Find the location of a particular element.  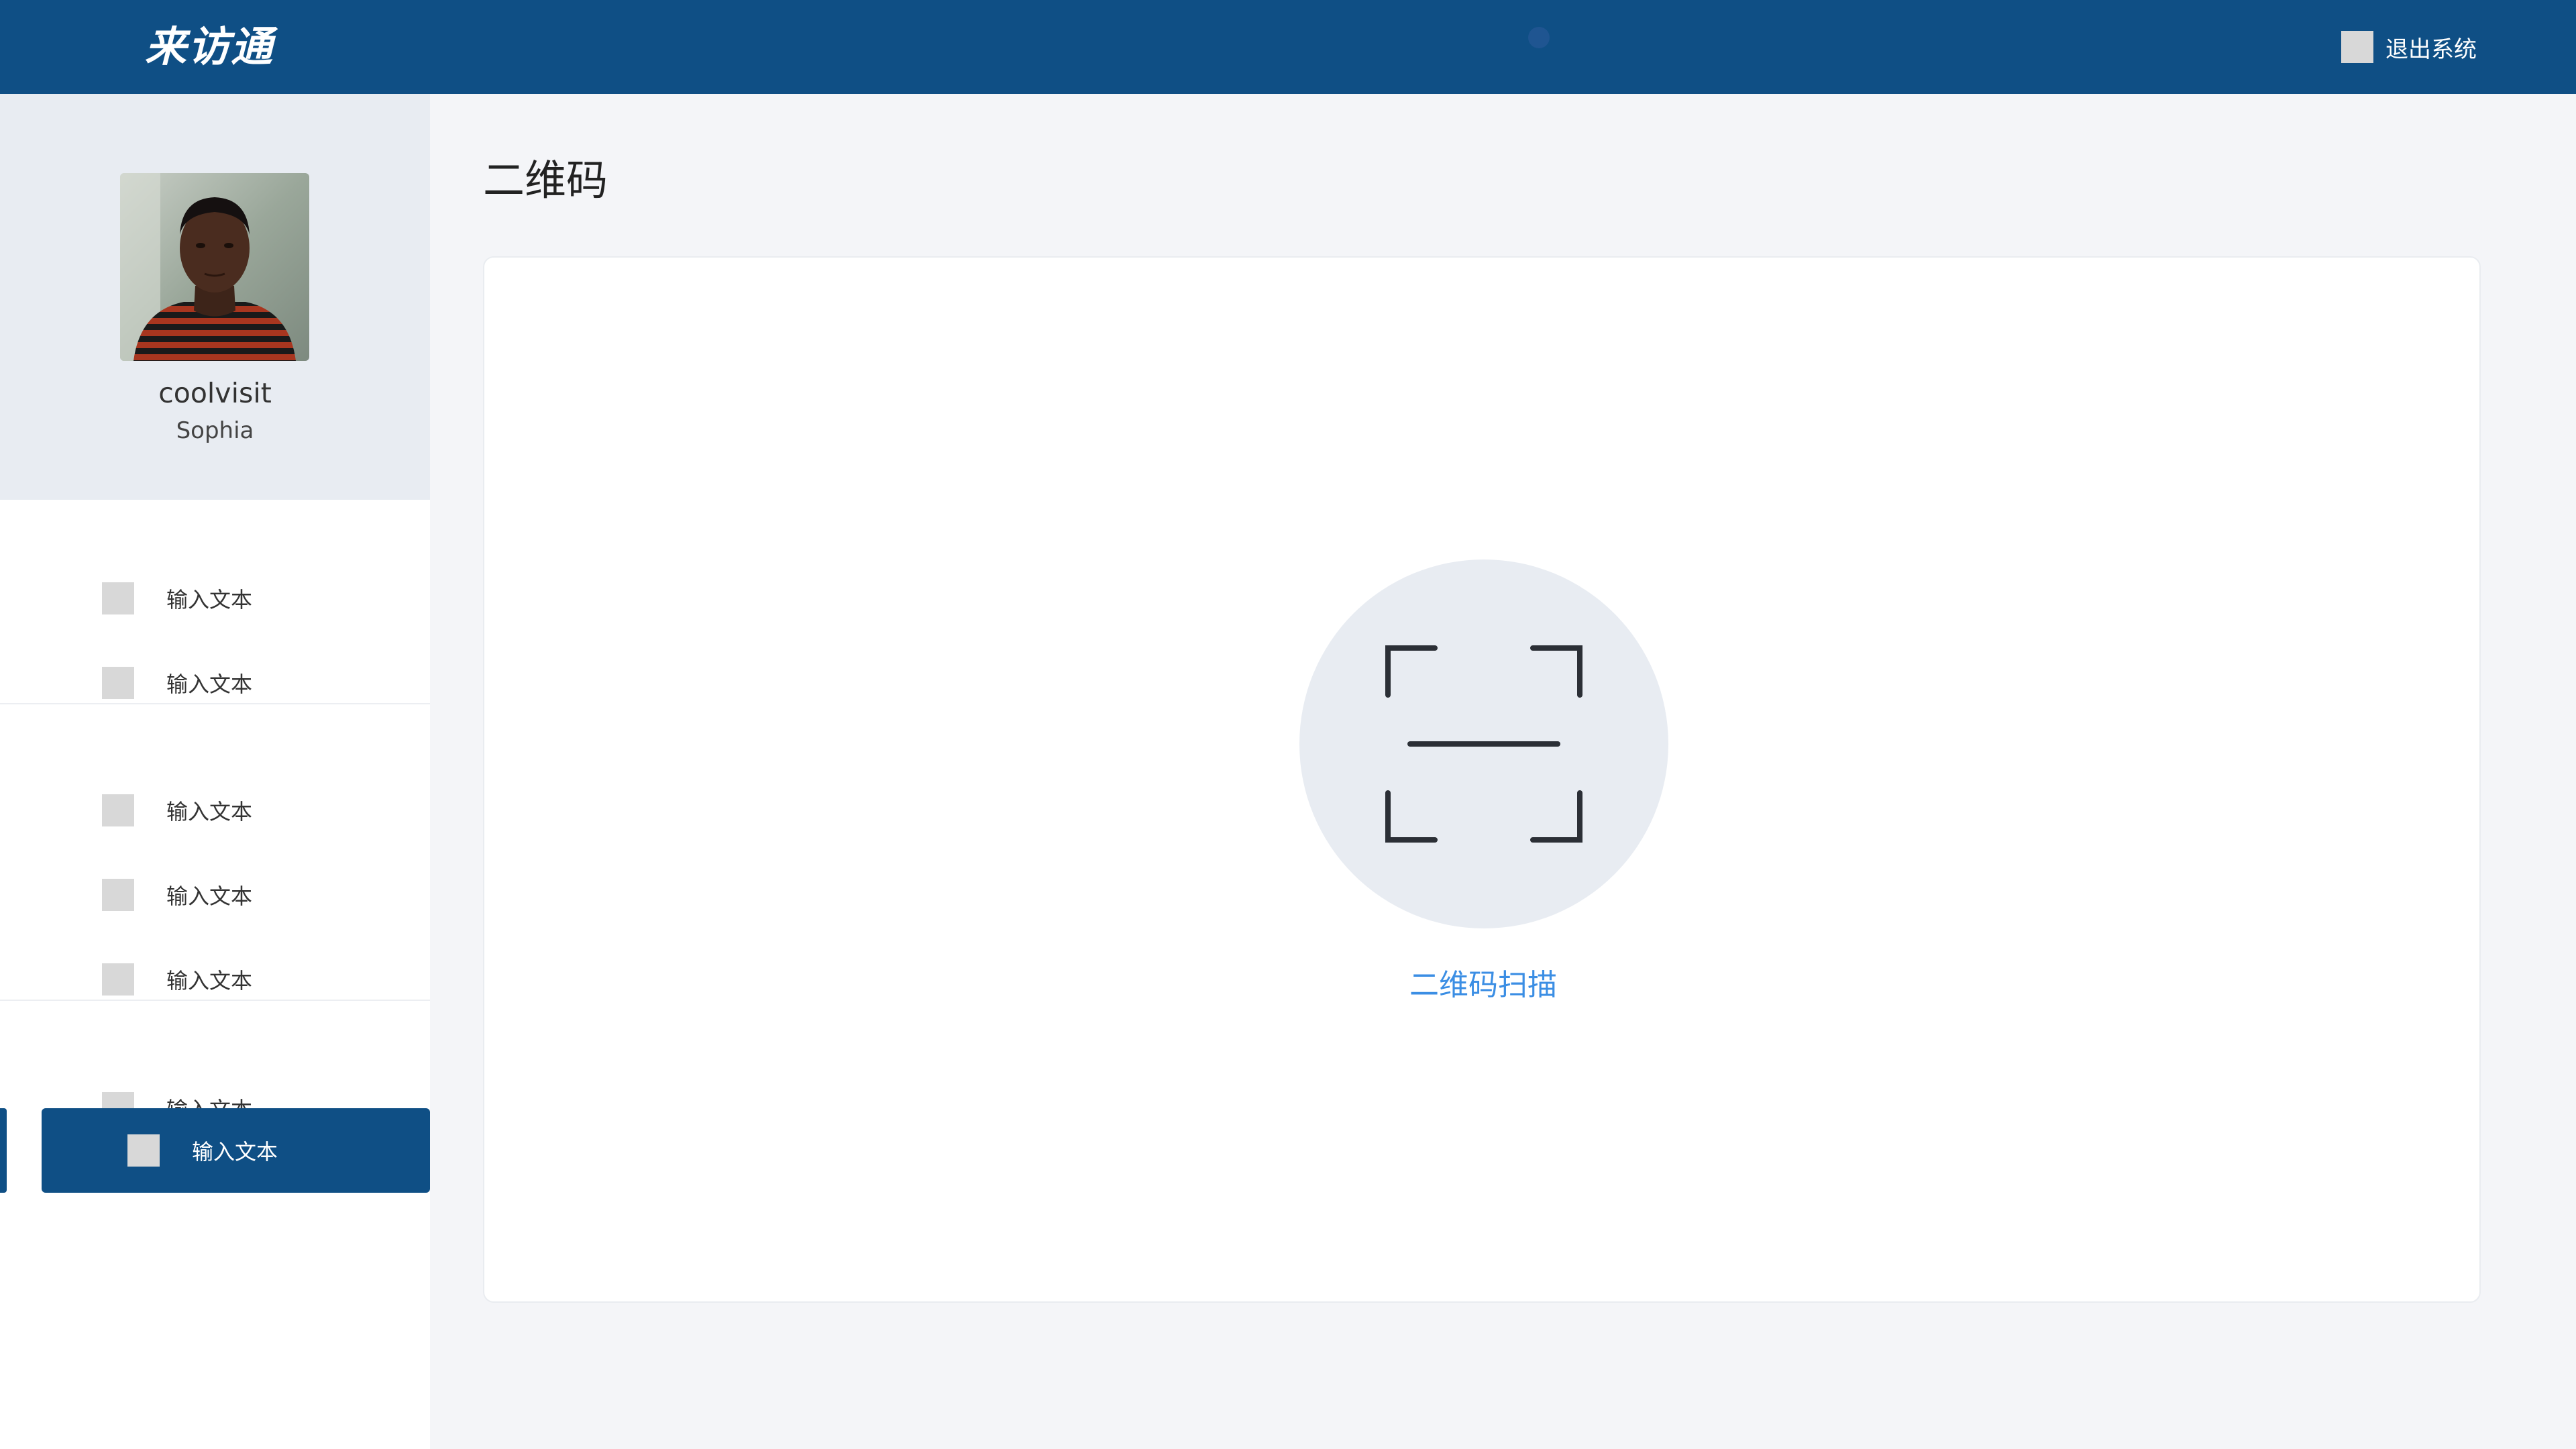

sidebar-item-4: 输入文本 is located at coordinates (215, 895).